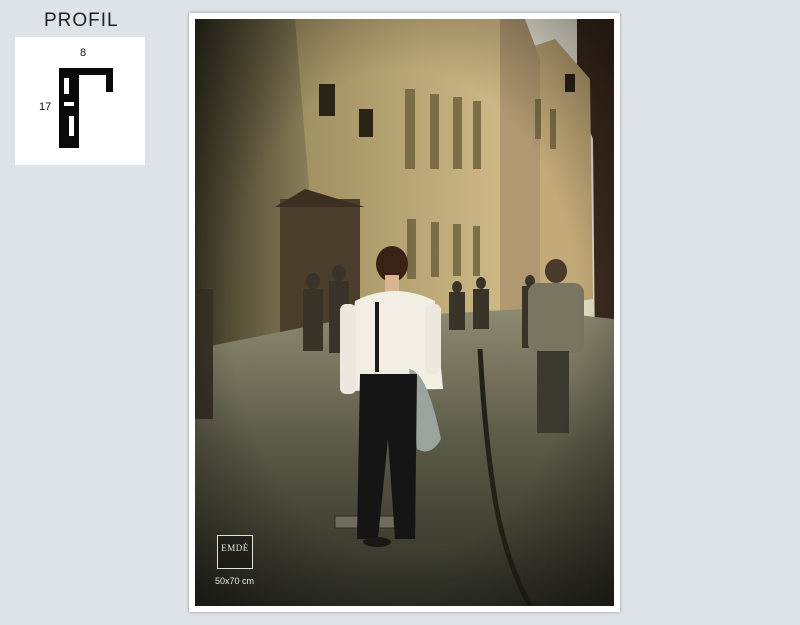  I want to click on frame-profile-icon, so click(86, 108).